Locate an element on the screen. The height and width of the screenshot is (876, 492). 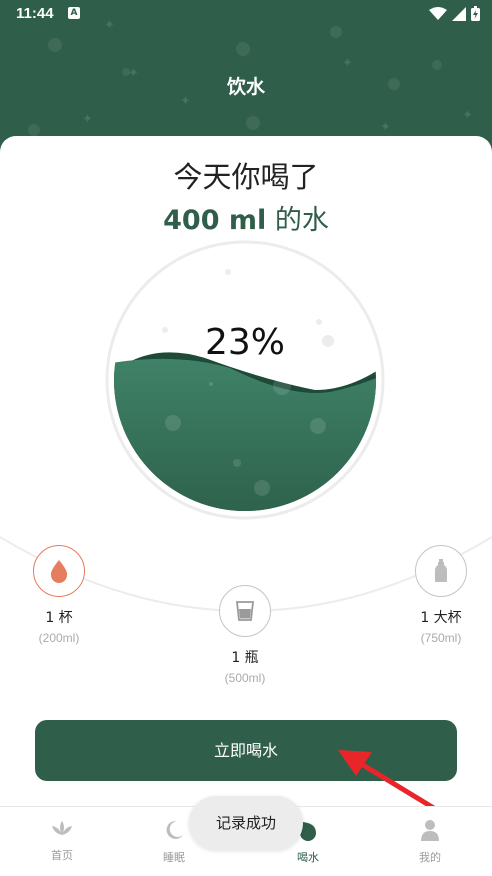
cup-option-bottle-label: 1 瓶 is located at coordinates (245, 658).